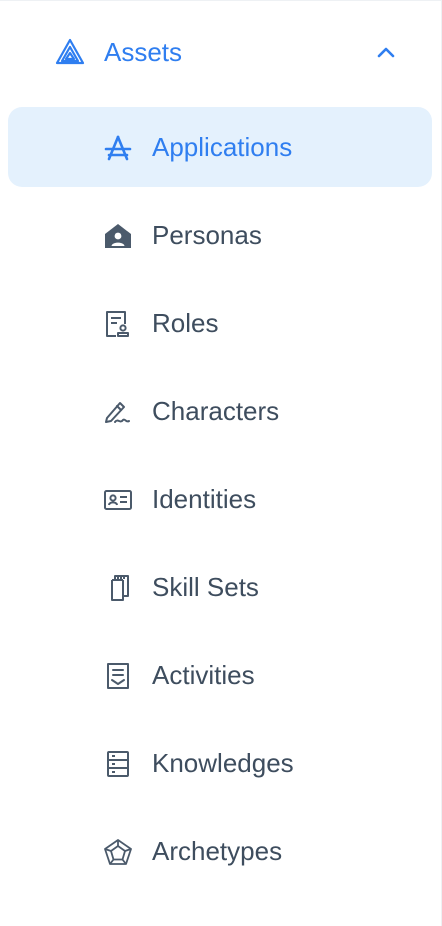 Image resolution: width=442 pixels, height=926 pixels. I want to click on chevron-up-icon, so click(386, 53).